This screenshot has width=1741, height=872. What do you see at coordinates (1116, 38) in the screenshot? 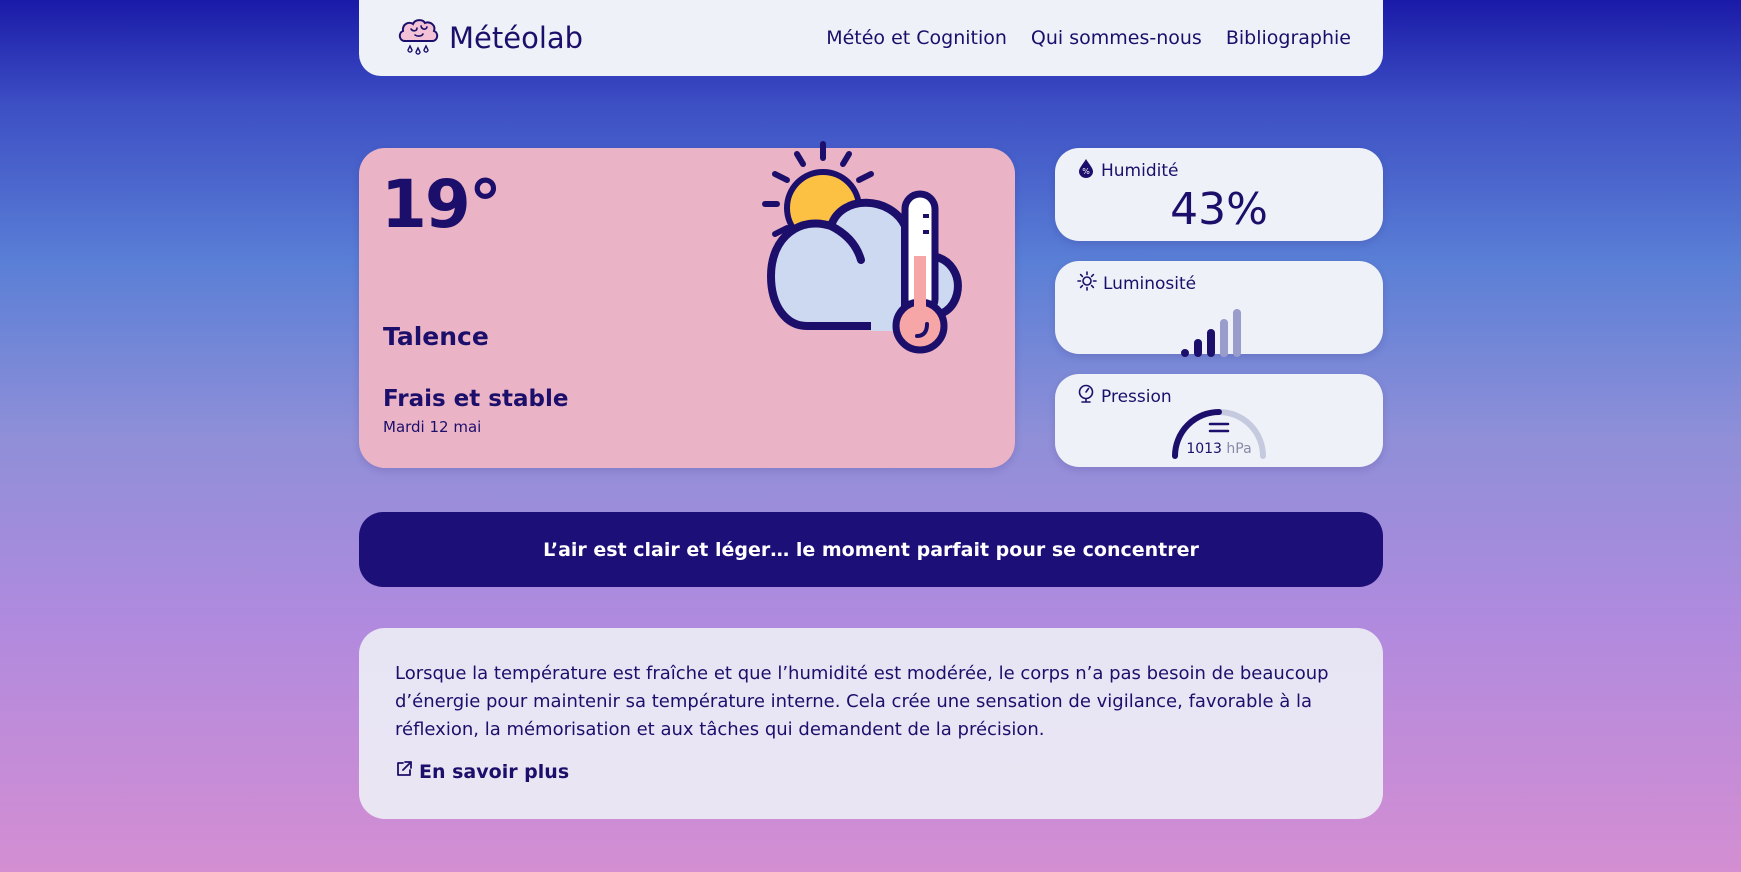
I see `nav-link-about: Qui sommes-nous` at bounding box center [1116, 38].